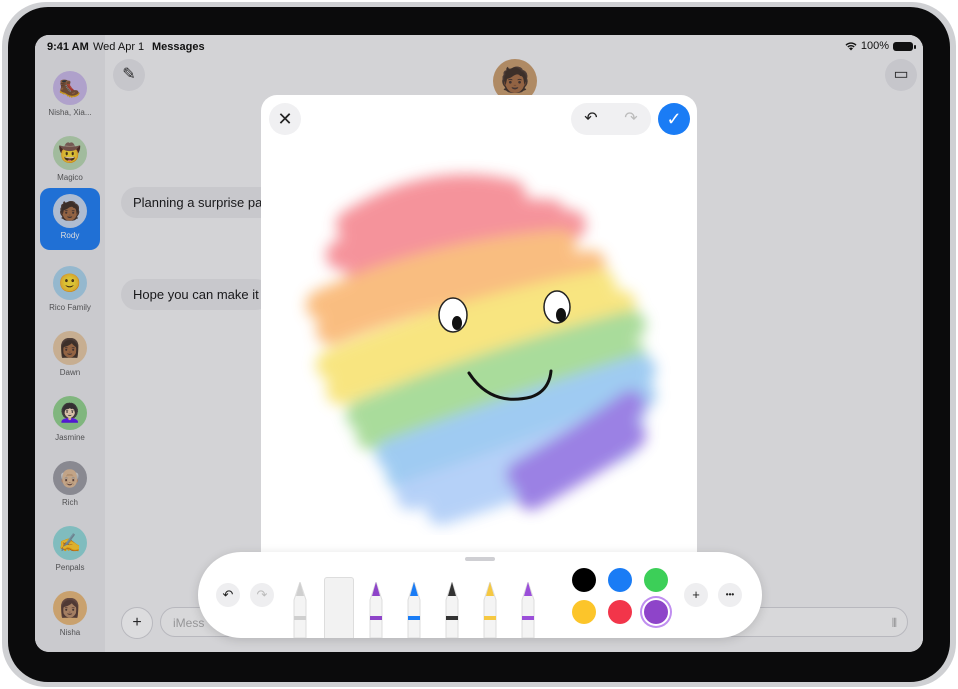  What do you see at coordinates (479, 47) in the screenshot?
I see `status-bar: 9:41 AM Wed Apr 1 Messages 100%` at bounding box center [479, 47].